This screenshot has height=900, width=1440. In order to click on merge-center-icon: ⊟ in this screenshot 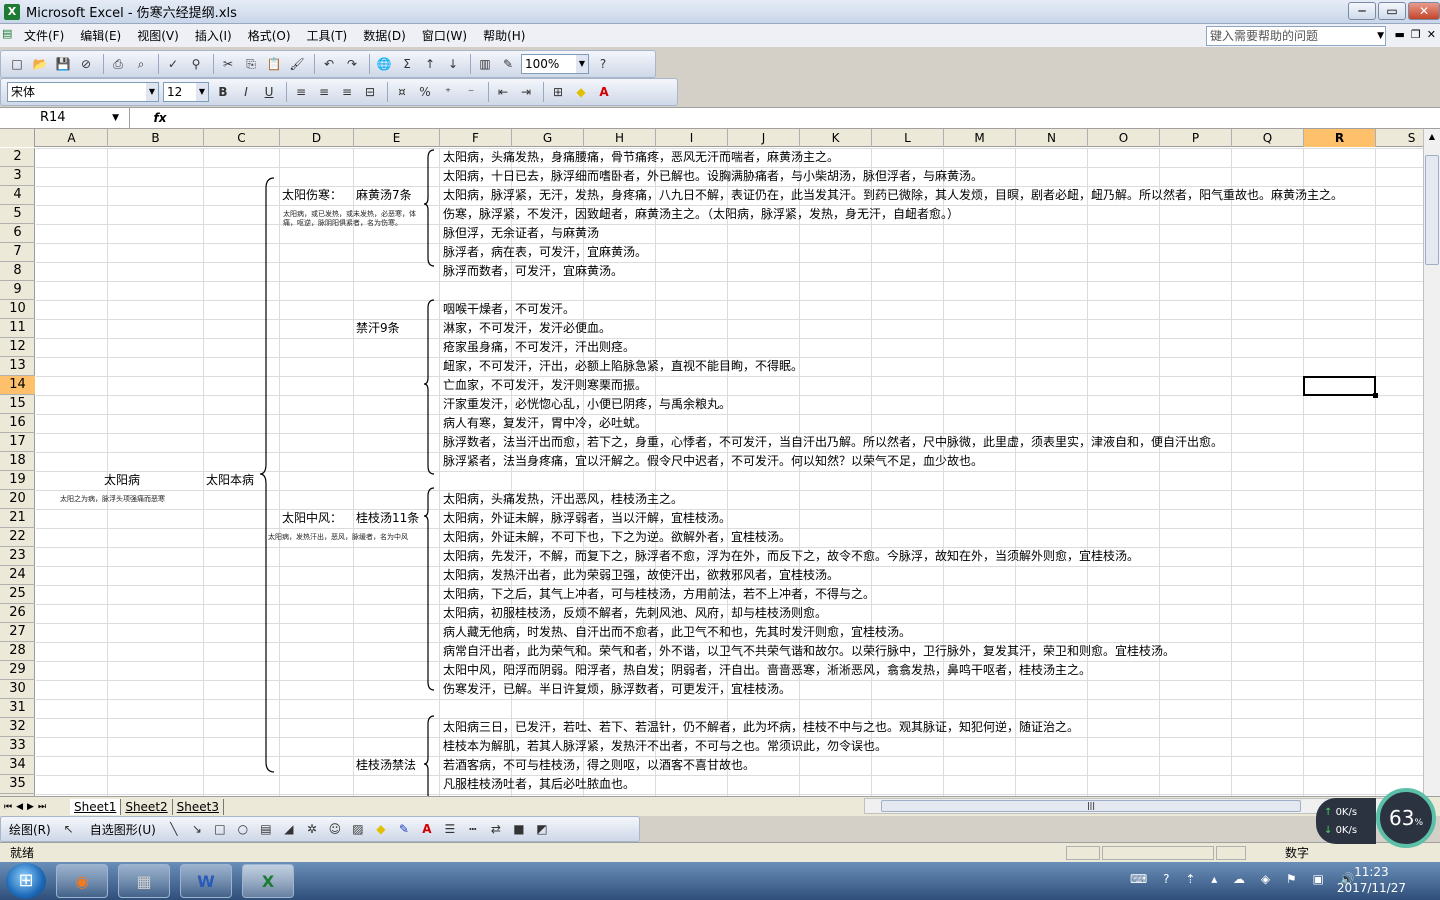, I will do `click(370, 92)`.